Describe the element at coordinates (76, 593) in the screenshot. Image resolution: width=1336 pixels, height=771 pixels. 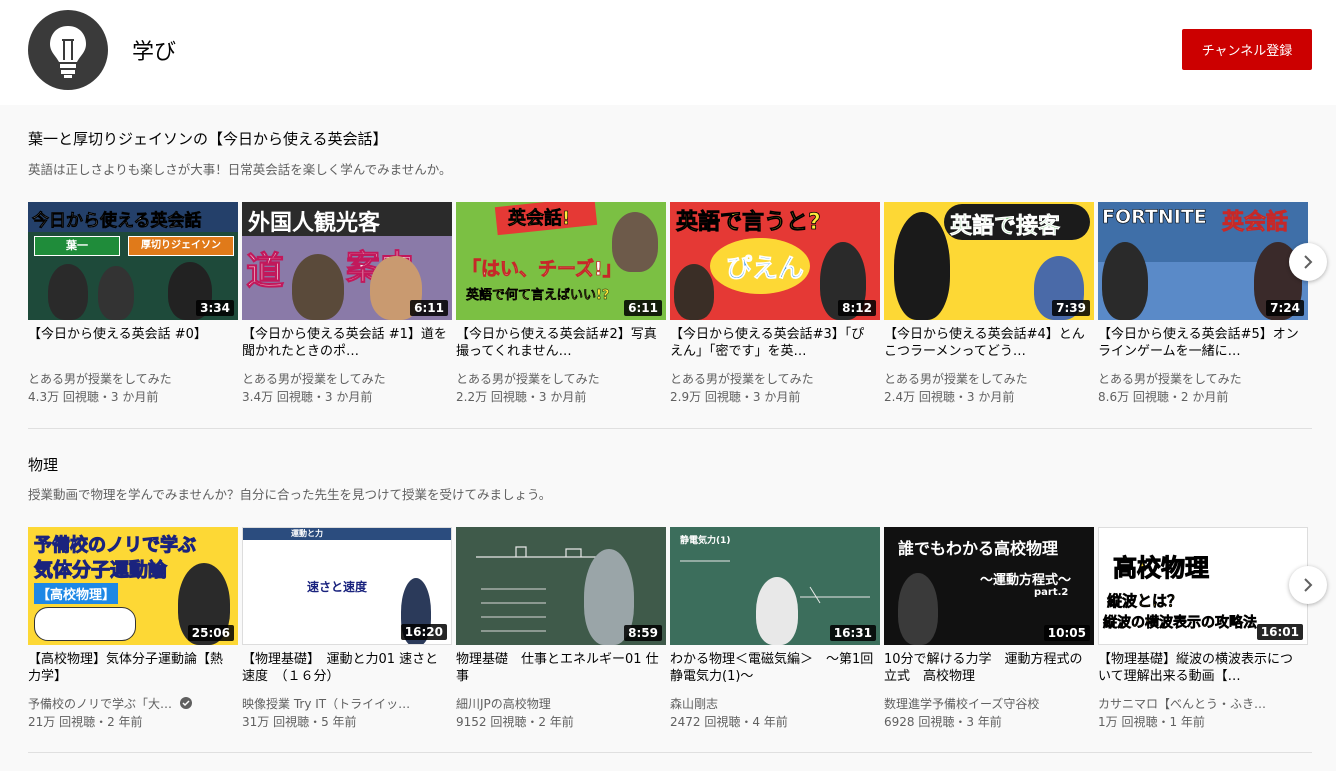
I see `thumbnail-label: 【高校物理】` at that location.